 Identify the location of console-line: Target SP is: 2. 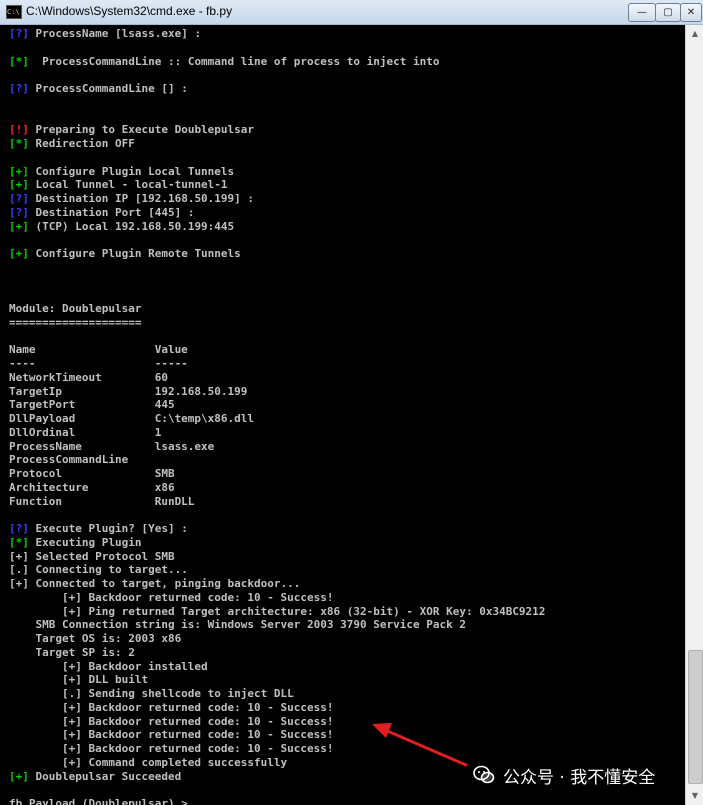
(277, 653).